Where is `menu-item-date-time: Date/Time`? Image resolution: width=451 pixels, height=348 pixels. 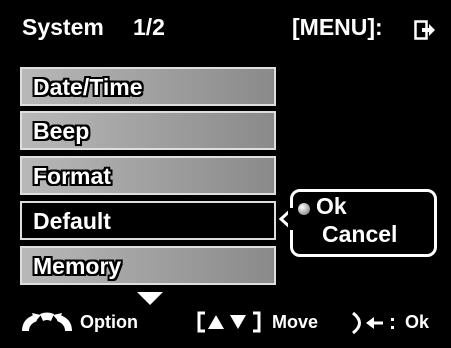 menu-item-date-time: Date/Time is located at coordinates (148, 86).